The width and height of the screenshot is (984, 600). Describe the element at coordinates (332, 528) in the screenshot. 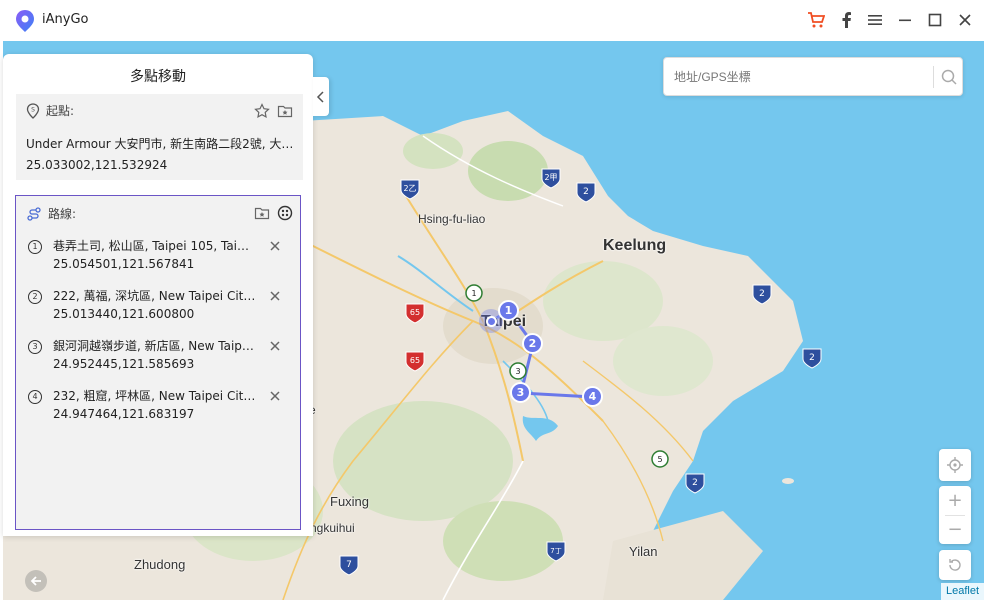

I see `map-label-gkuihui: ngkuihui` at that location.